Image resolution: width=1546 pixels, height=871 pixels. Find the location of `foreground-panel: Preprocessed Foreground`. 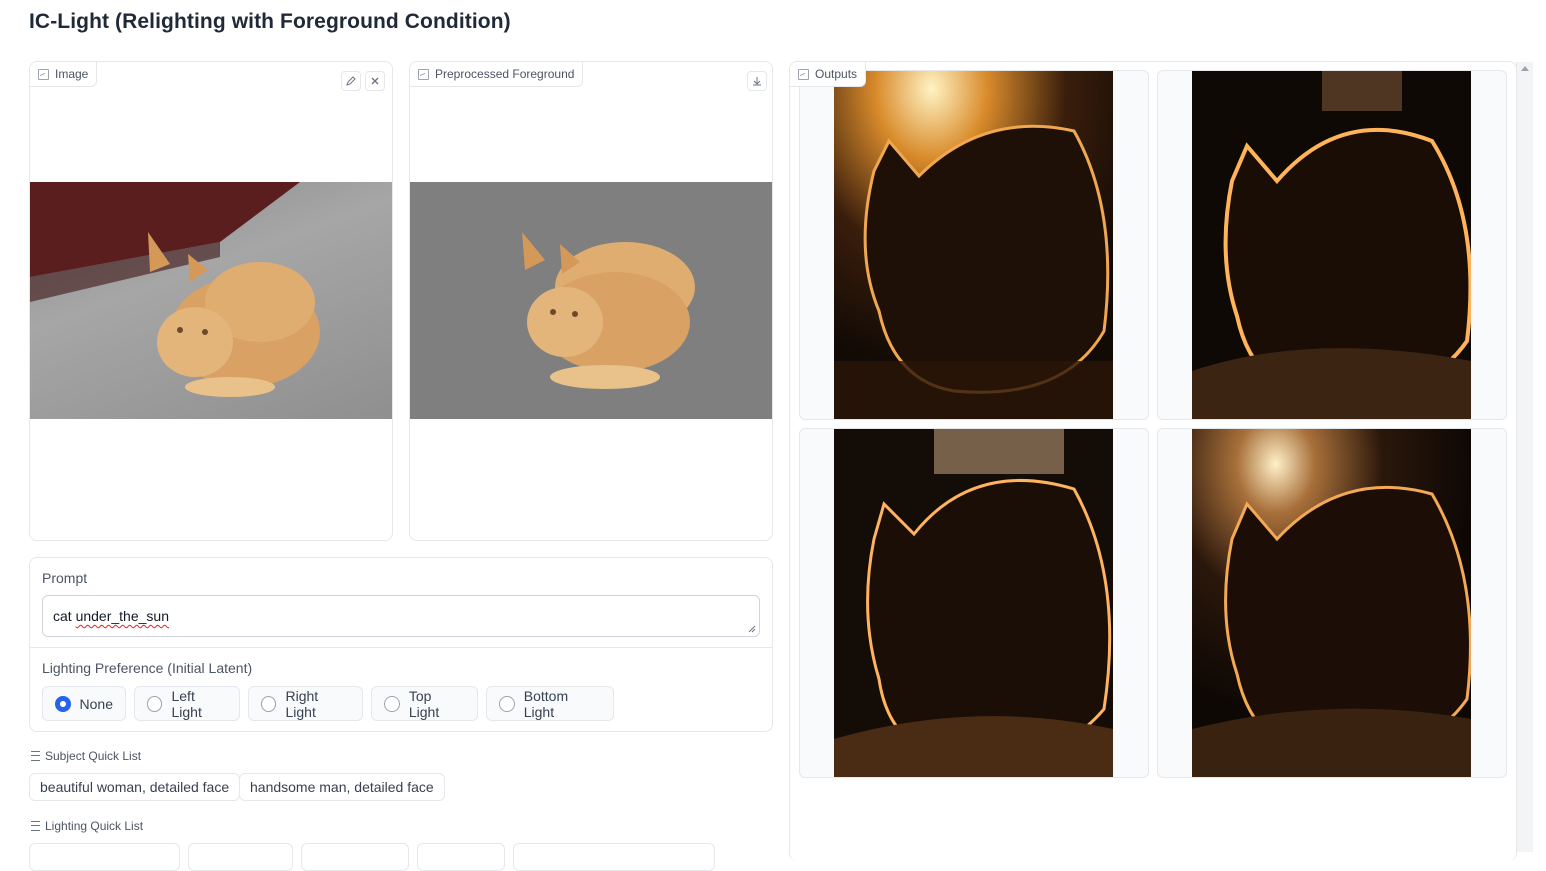

foreground-panel: Preprocessed Foreground is located at coordinates (591, 301).